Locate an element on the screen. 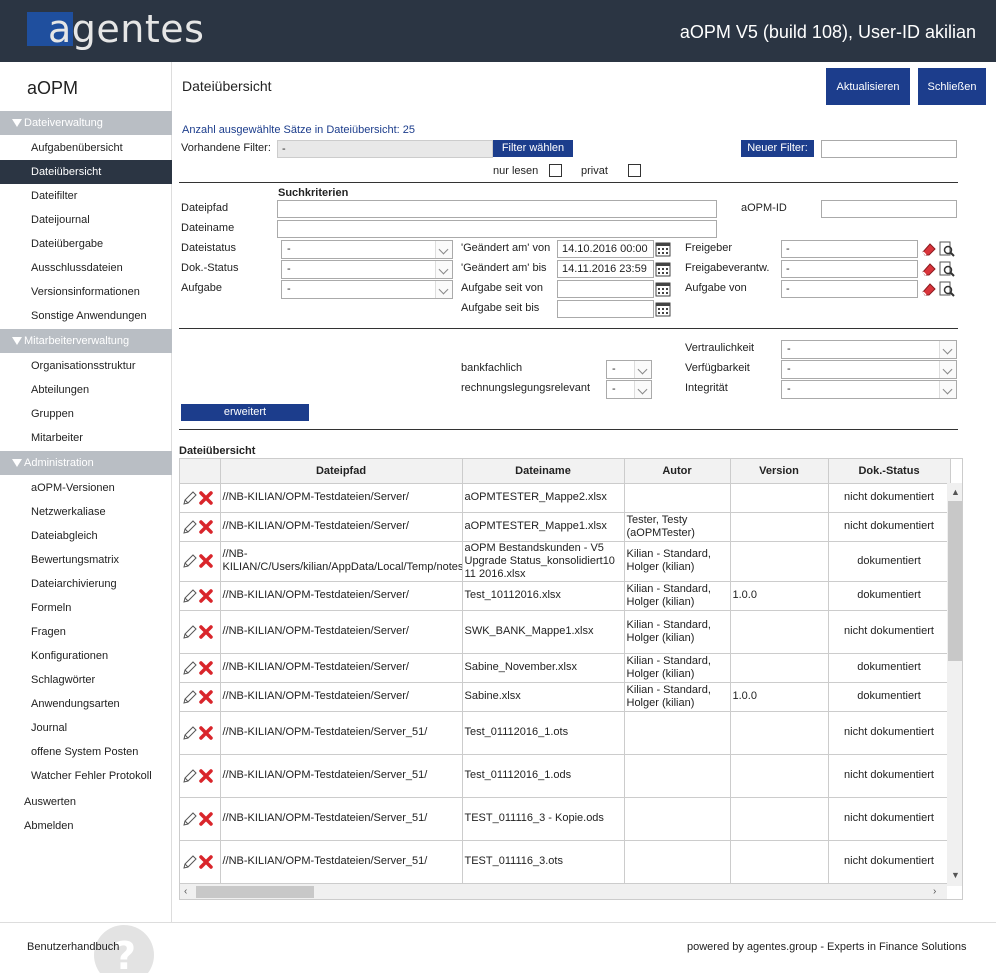  new-filter-button: Neuer Filter: is located at coordinates (777, 148).